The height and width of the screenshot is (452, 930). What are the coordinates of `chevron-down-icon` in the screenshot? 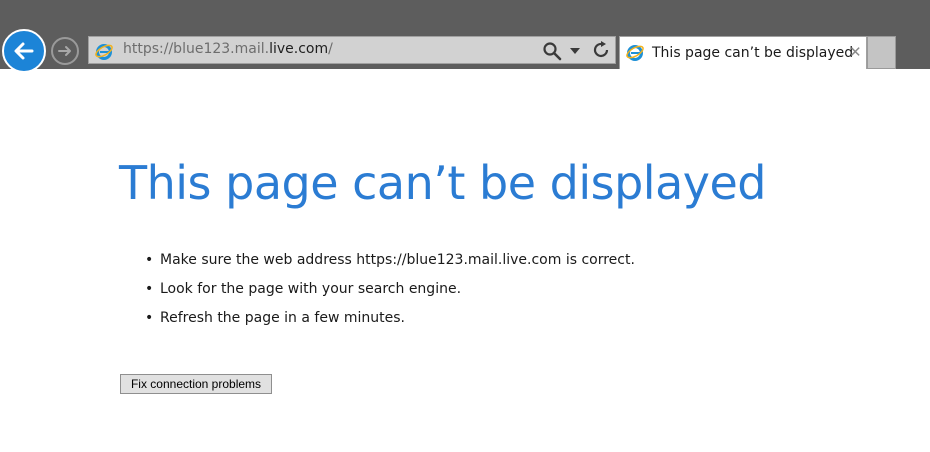 It's located at (575, 51).